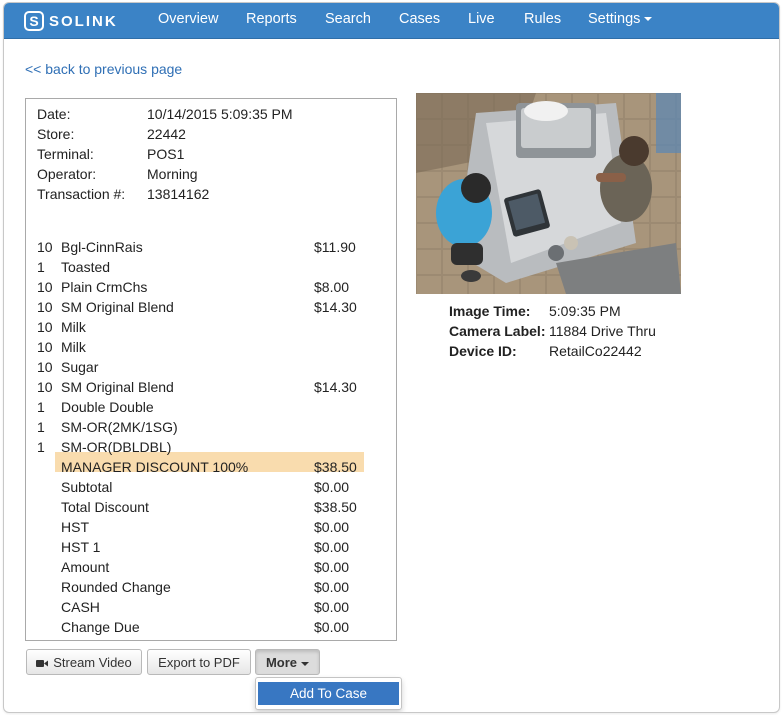 Image resolution: width=782 pixels, height=715 pixels. Describe the element at coordinates (332, 287) in the screenshot. I see `item-price: $8.00` at that location.